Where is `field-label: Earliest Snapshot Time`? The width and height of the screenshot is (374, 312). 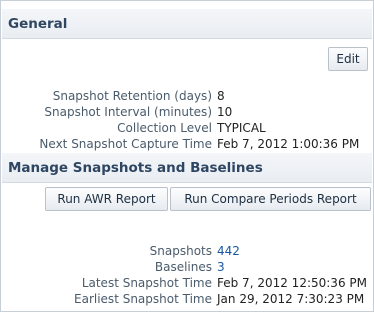 field-label: Earliest Snapshot Time is located at coordinates (143, 299).